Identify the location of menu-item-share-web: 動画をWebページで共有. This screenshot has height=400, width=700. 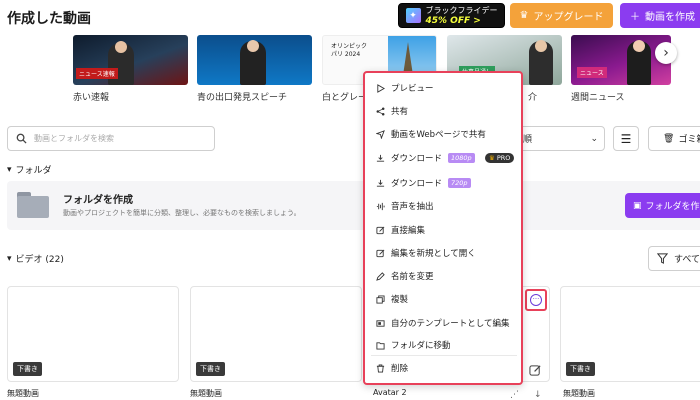
(430, 134).